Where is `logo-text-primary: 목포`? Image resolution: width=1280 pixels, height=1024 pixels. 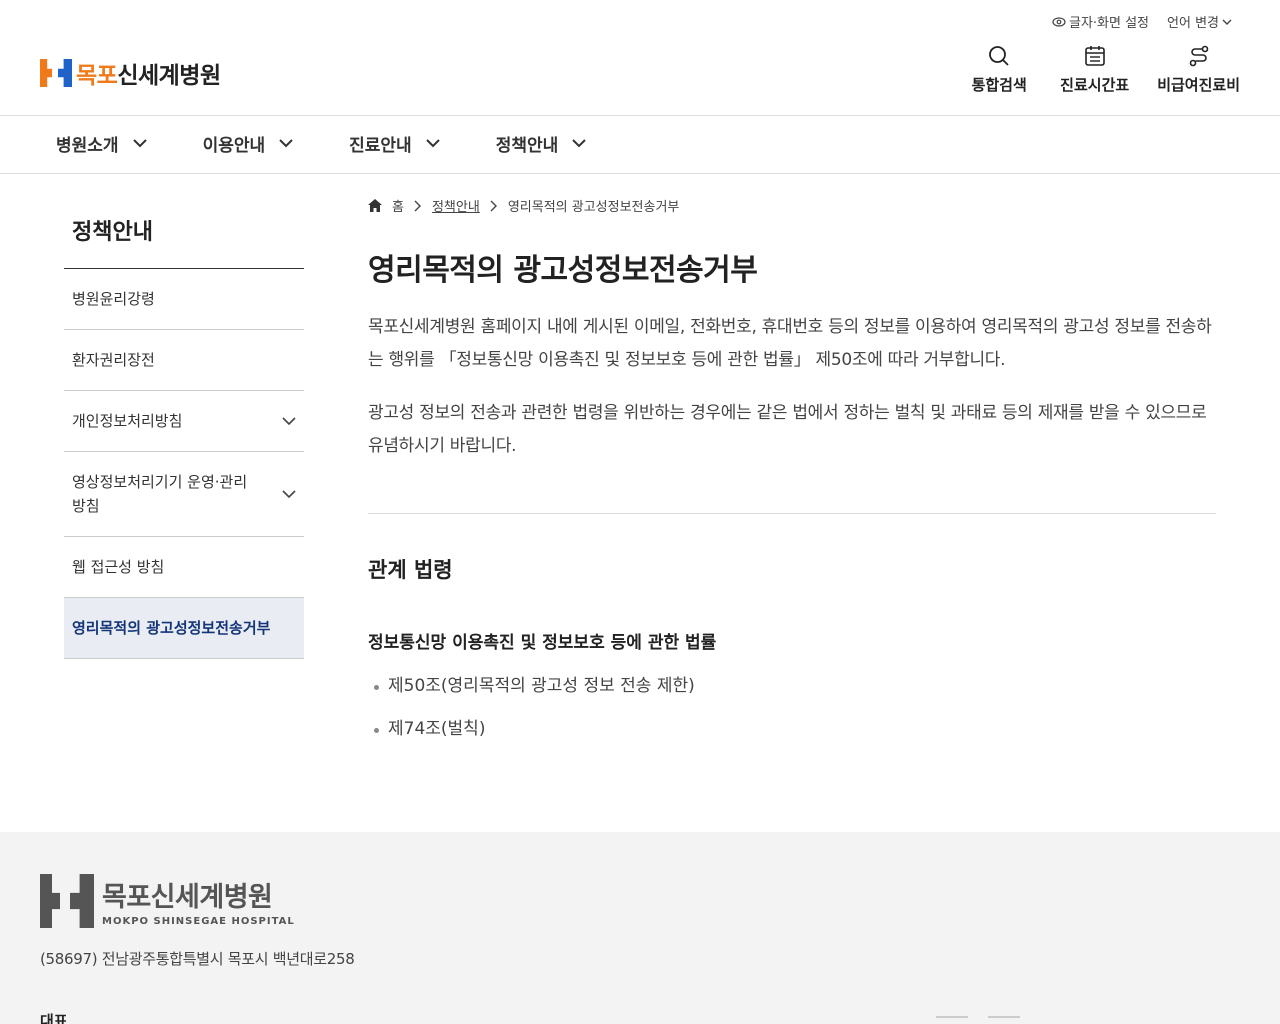
logo-text-primary: 목포 is located at coordinates (97, 76).